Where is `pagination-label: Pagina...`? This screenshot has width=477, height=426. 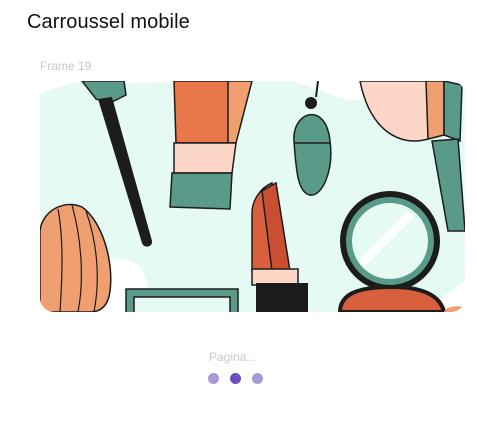
pagination-label: Pagina... is located at coordinates (233, 357).